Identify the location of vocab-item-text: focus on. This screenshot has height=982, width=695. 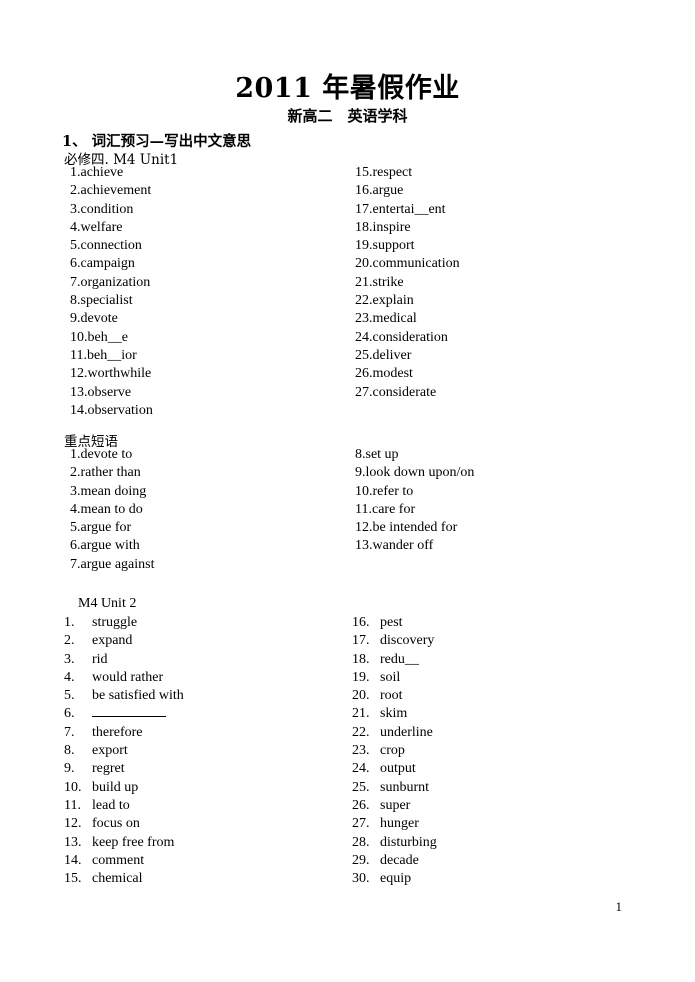
(116, 824).